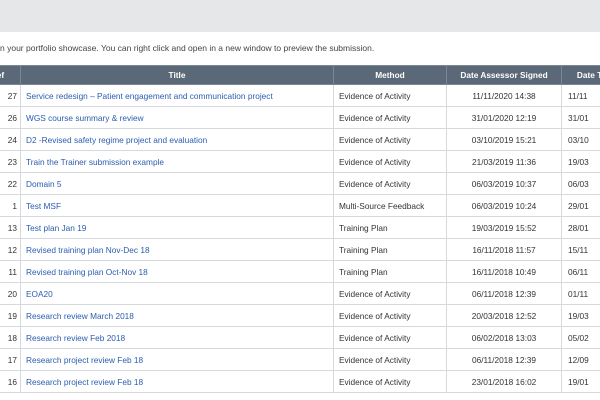 Image resolution: width=600 pixels, height=400 pixels. What do you see at coordinates (177, 315) in the screenshot?
I see `cell-title: Research review March 2018` at bounding box center [177, 315].